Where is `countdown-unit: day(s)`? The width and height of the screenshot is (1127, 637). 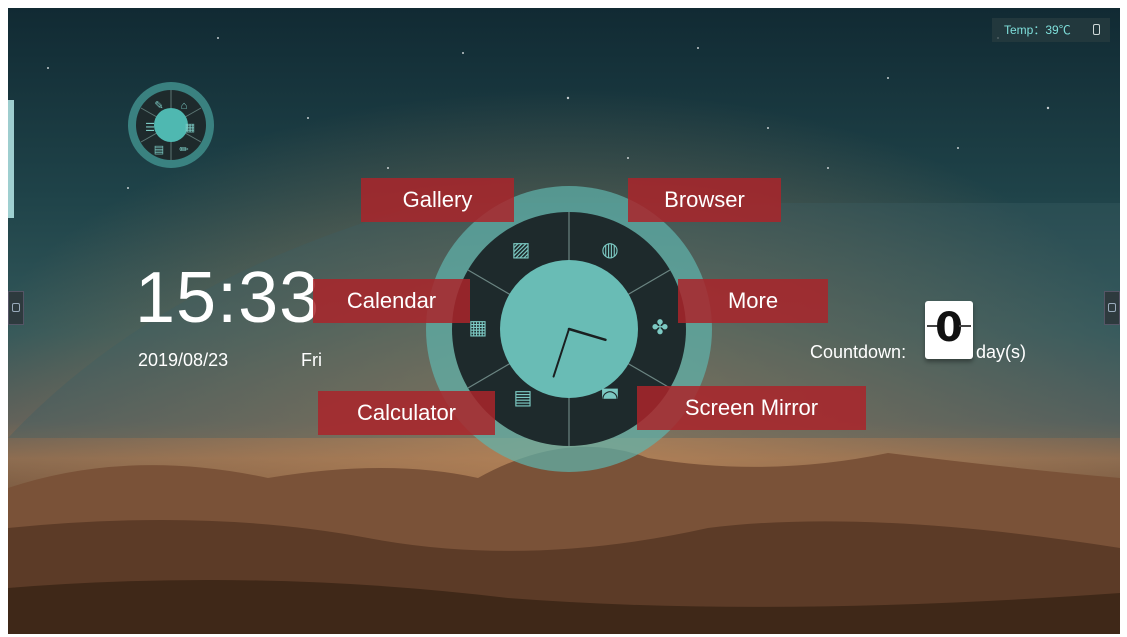 countdown-unit: day(s) is located at coordinates (1001, 352).